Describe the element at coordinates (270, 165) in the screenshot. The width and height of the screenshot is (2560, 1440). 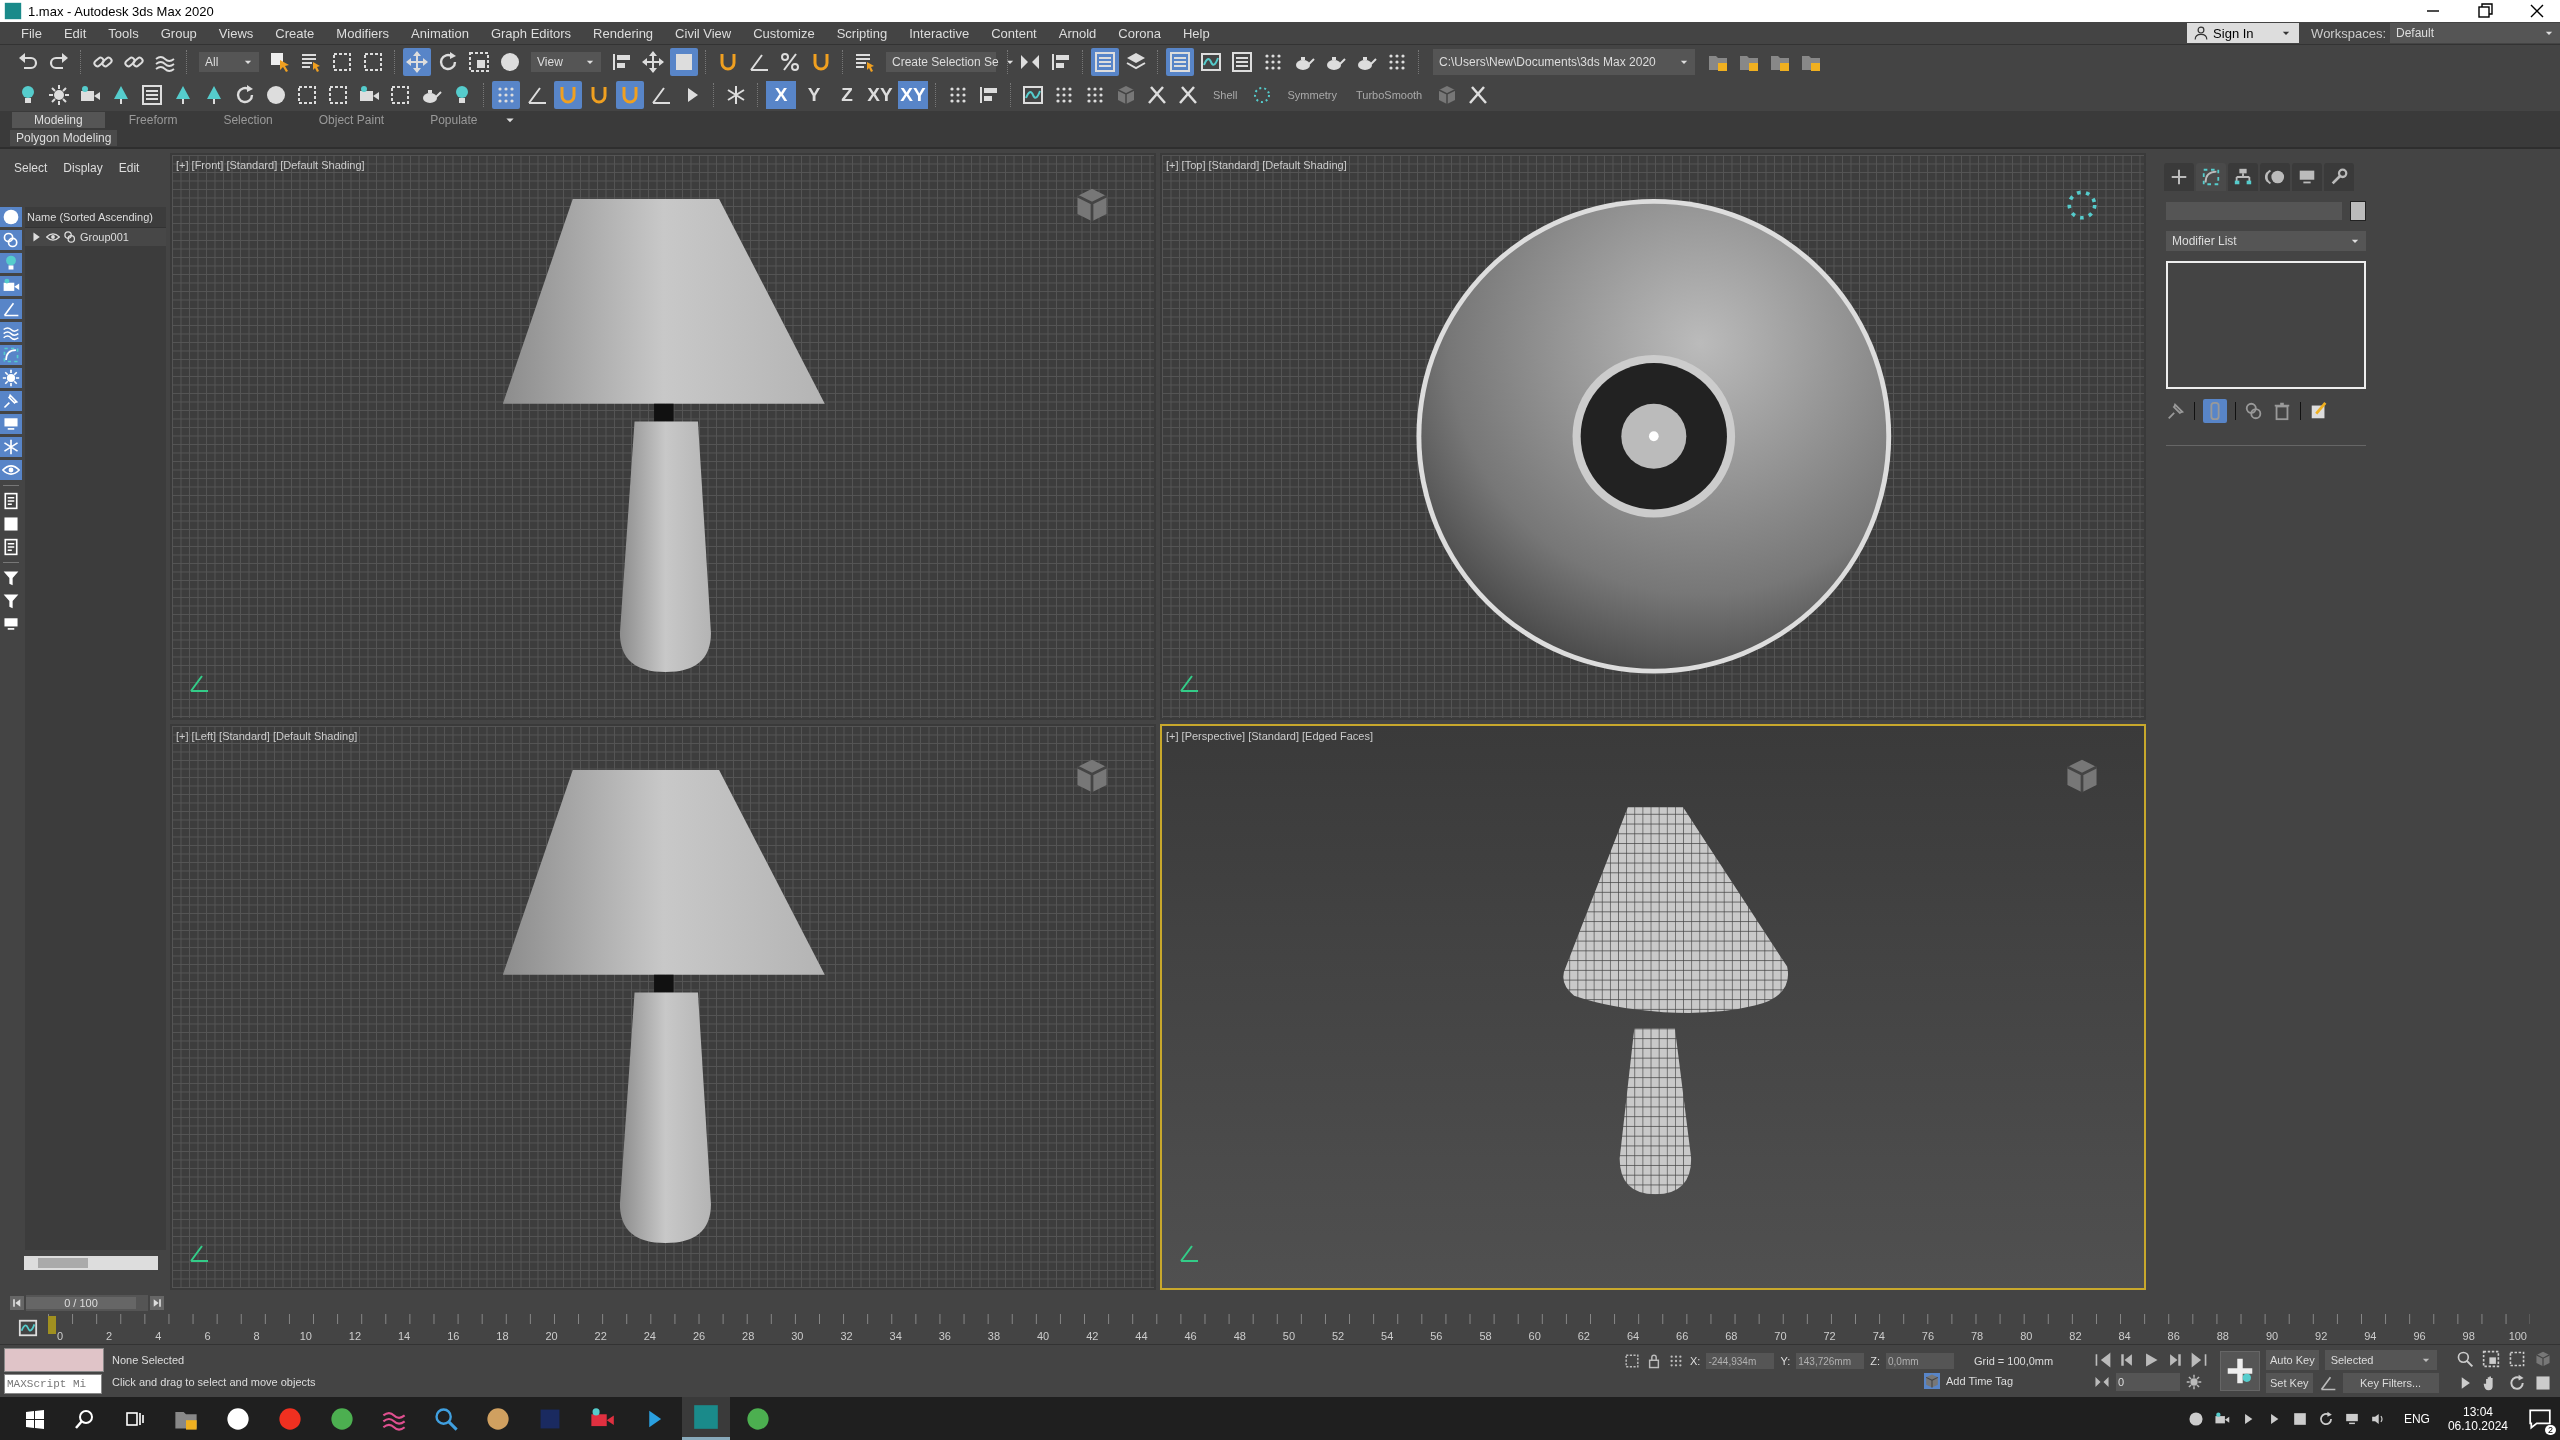
I see `viewport-label: [+] [Front] [Standard] [Default Shading]` at that location.